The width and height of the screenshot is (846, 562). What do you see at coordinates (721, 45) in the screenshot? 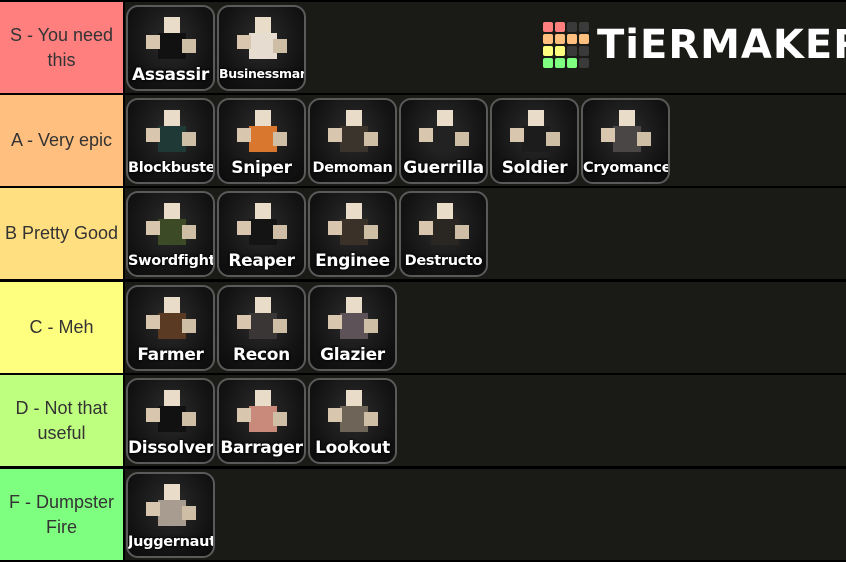
I see `logo-text: TiERMAKER` at bounding box center [721, 45].